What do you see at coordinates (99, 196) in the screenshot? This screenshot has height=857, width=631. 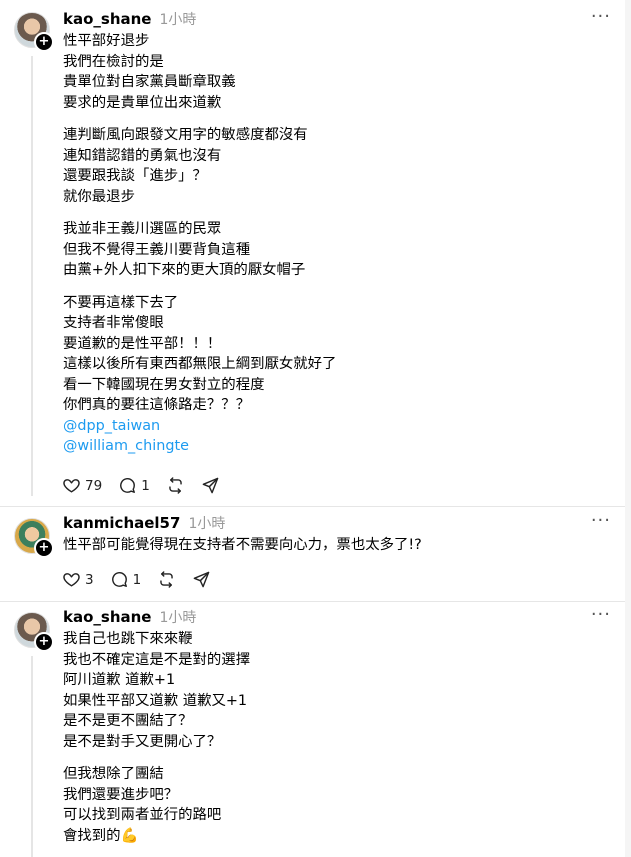 I see `text-line: 就你最退步` at bounding box center [99, 196].